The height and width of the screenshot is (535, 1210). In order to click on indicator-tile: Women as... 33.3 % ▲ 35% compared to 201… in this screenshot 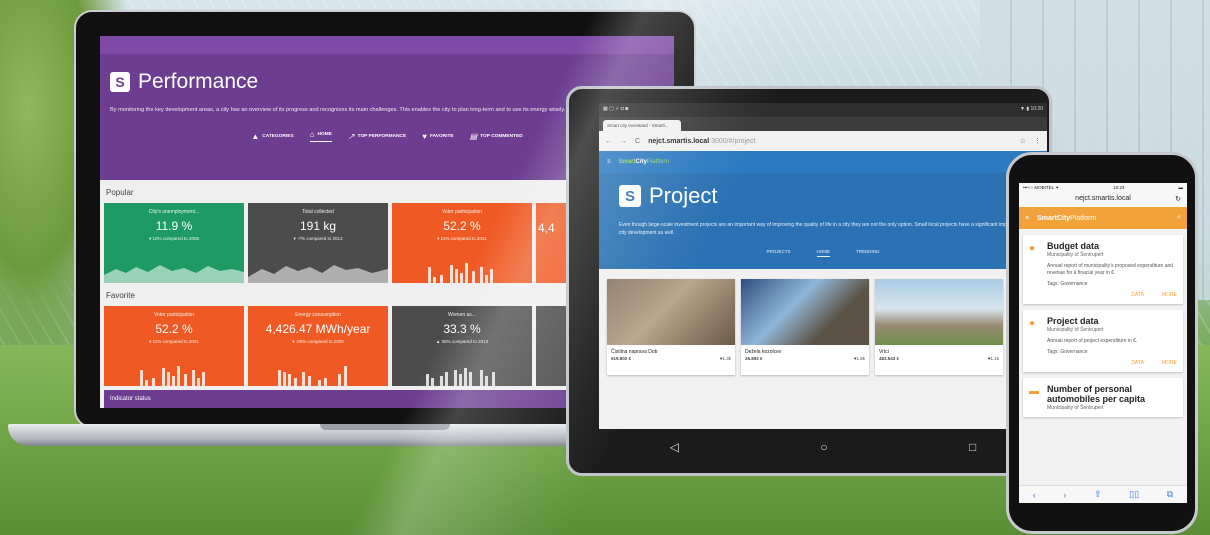, I will do `click(462, 346)`.